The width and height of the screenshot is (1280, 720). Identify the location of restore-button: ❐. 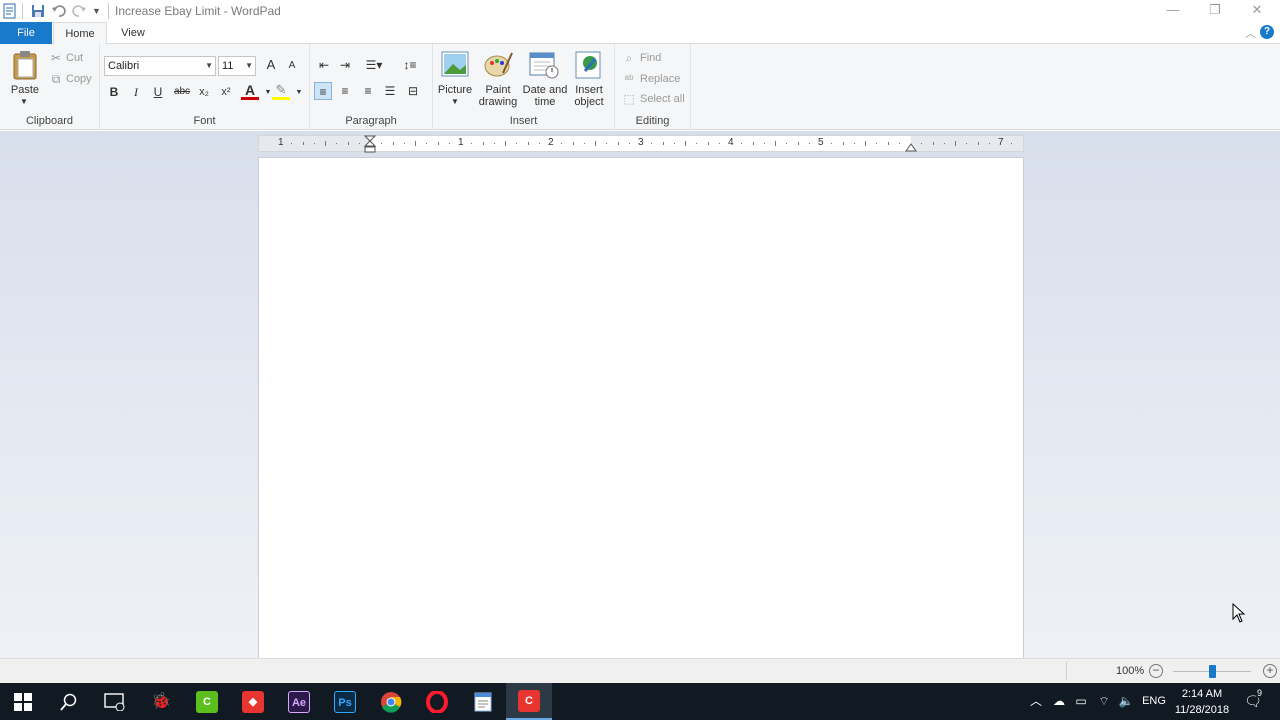
(1215, 11).